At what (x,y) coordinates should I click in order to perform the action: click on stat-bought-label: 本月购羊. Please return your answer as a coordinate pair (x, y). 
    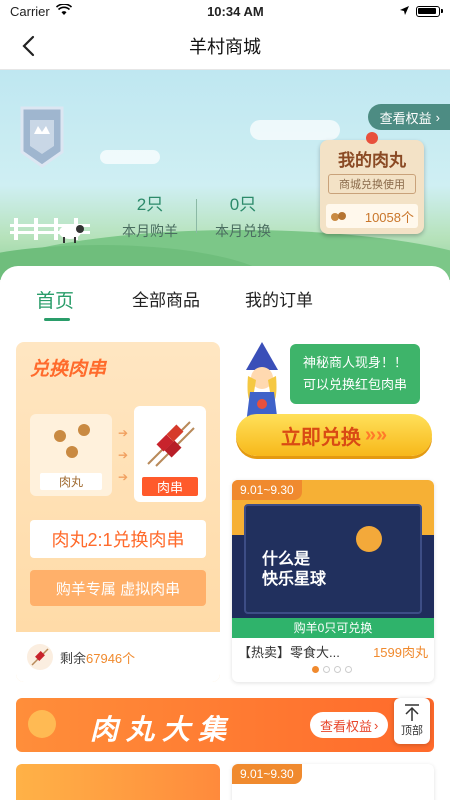
    Looking at the image, I should click on (150, 231).